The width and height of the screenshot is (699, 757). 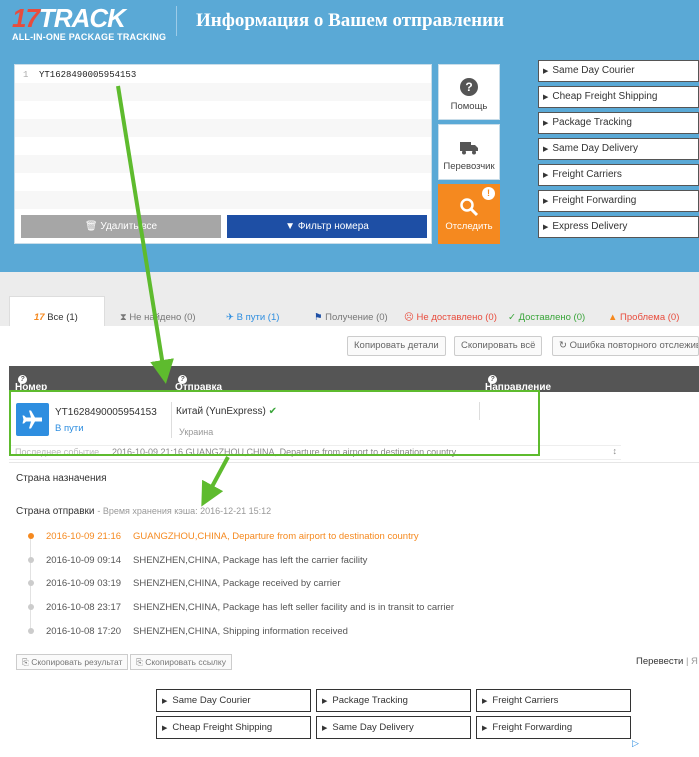 I want to click on filter-numbers-button: ▼ Фильтр номера, so click(x=327, y=226).